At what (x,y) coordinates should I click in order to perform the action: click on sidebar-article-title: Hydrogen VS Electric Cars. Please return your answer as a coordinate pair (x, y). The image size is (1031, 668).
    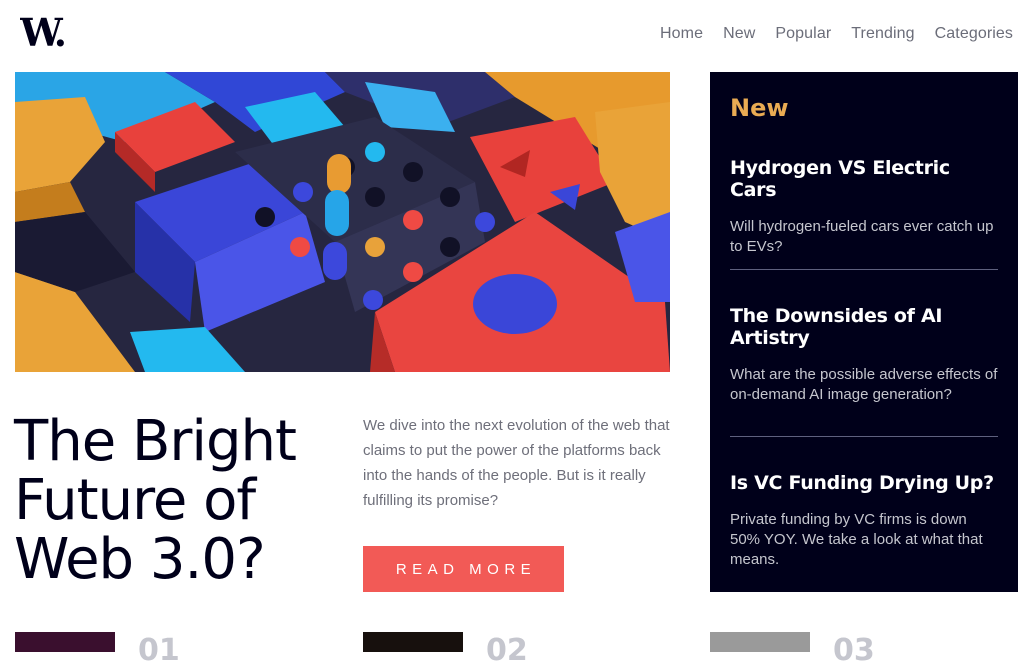
    Looking at the image, I should click on (864, 179).